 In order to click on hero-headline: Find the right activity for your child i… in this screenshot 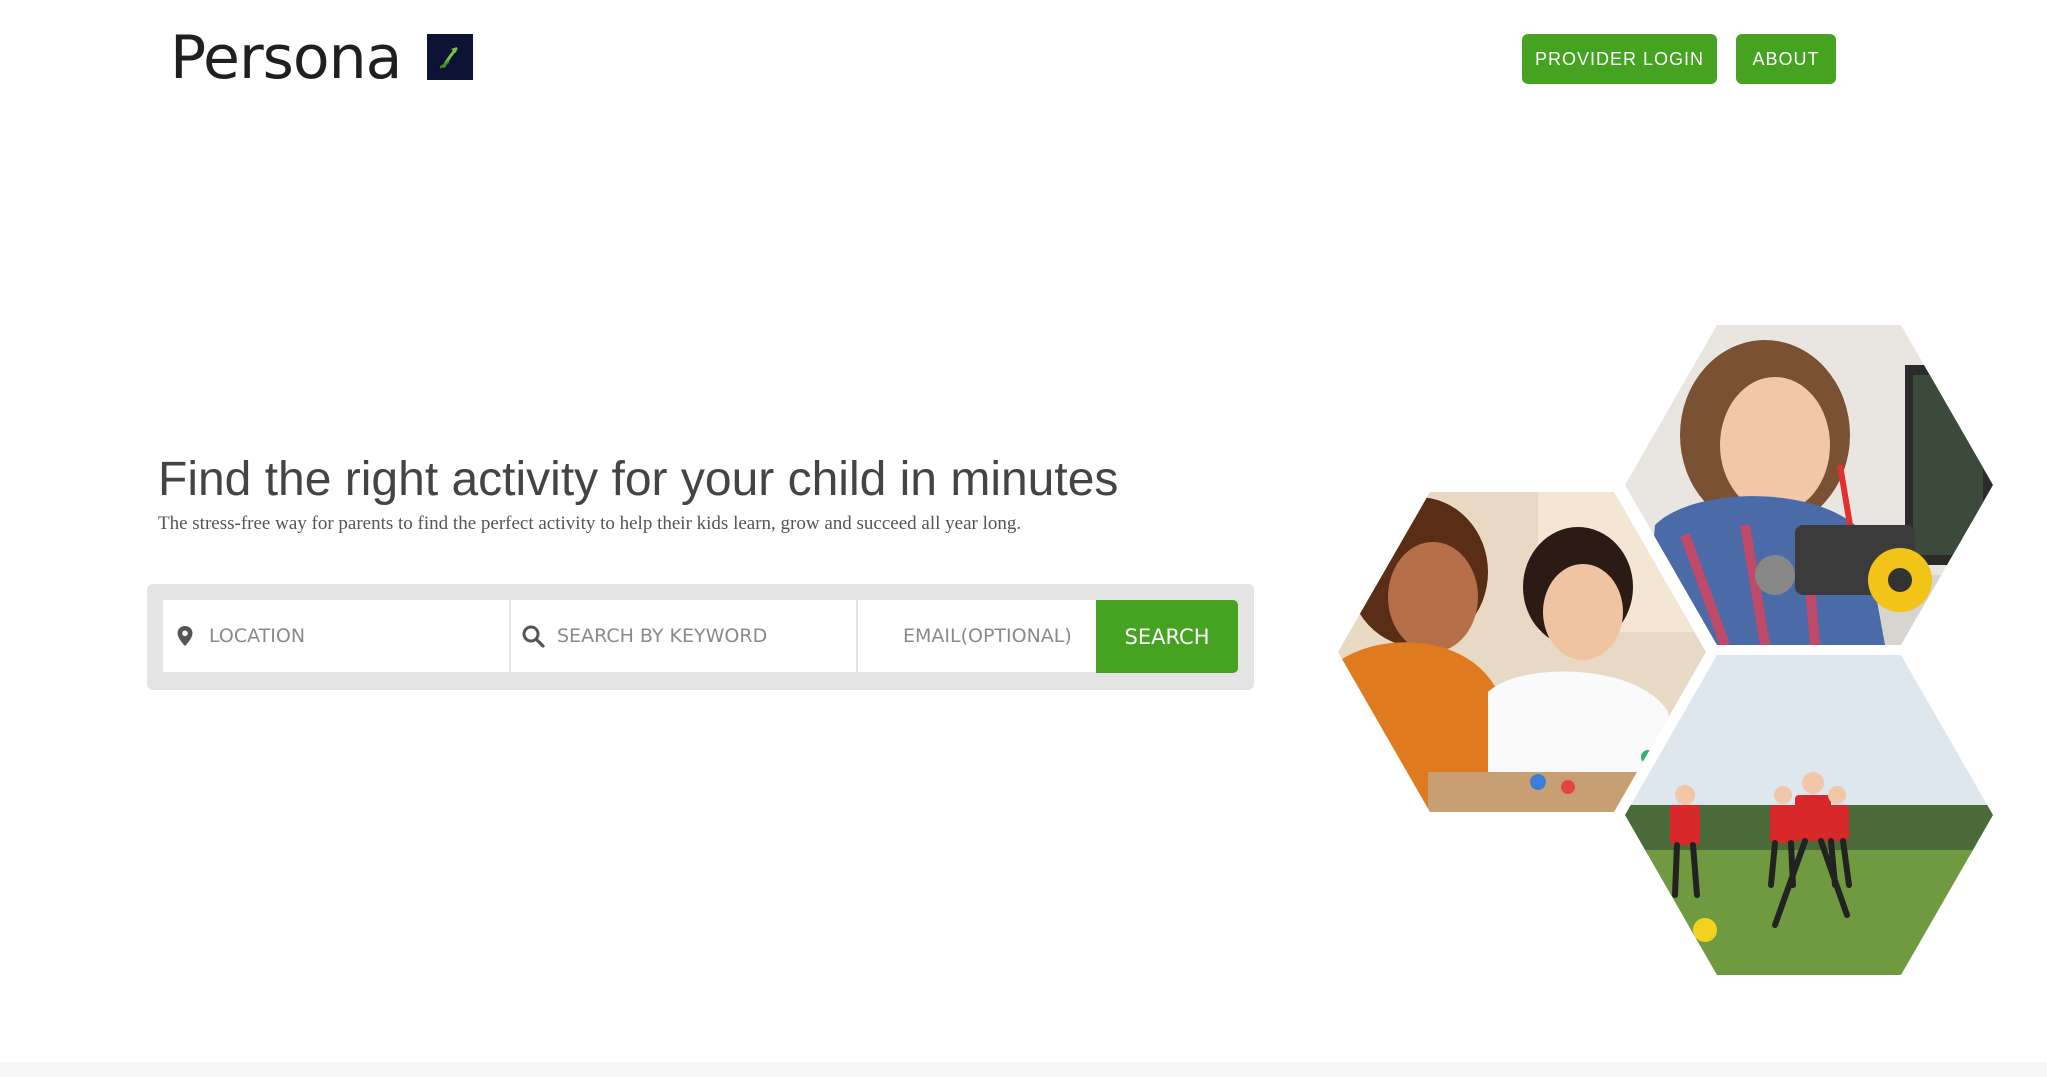, I will do `click(638, 479)`.